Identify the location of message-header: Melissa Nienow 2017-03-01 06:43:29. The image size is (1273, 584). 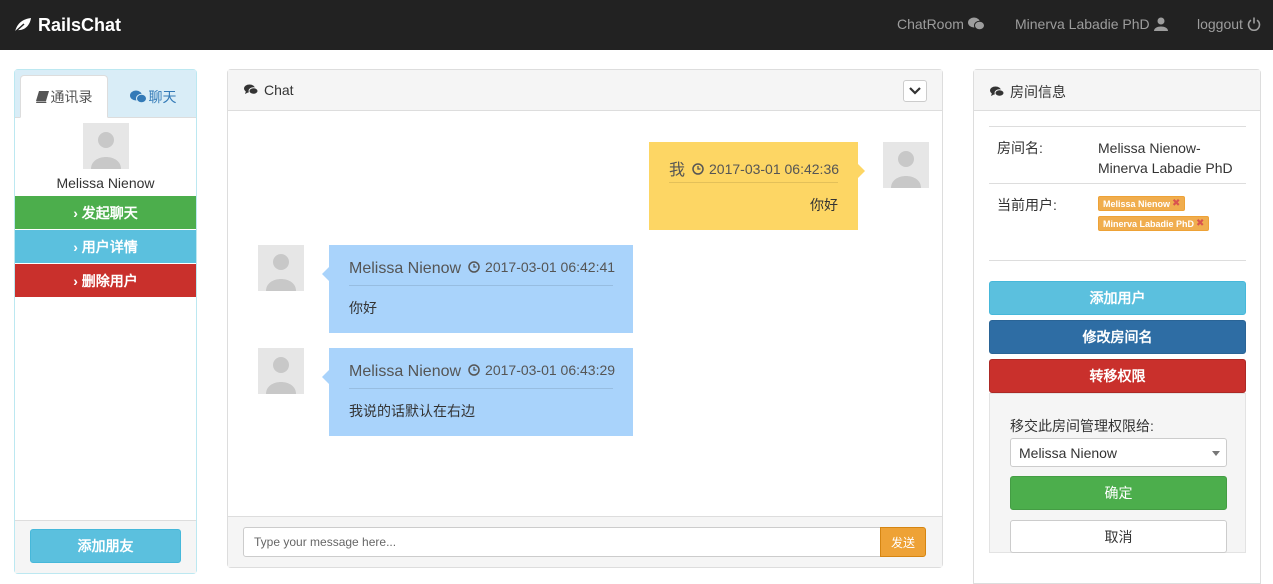
(482, 371).